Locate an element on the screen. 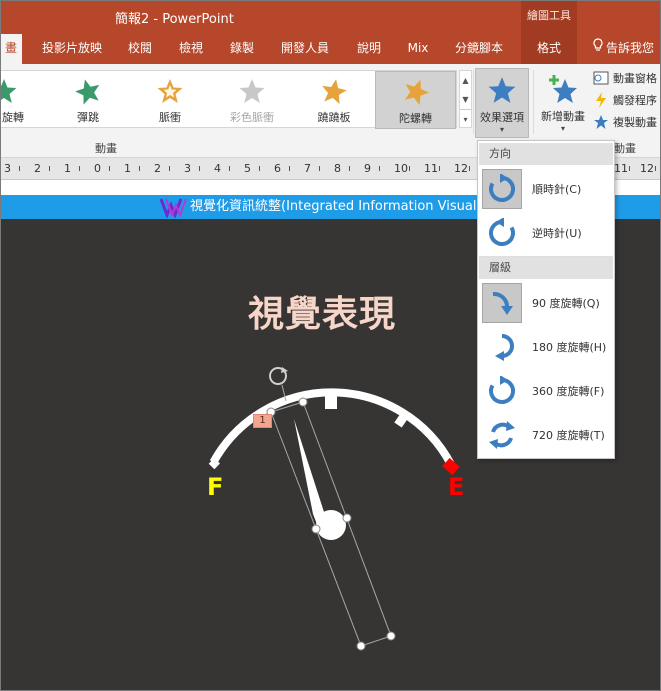  animation-pane-button: 動畫窗格 is located at coordinates (626, 78).